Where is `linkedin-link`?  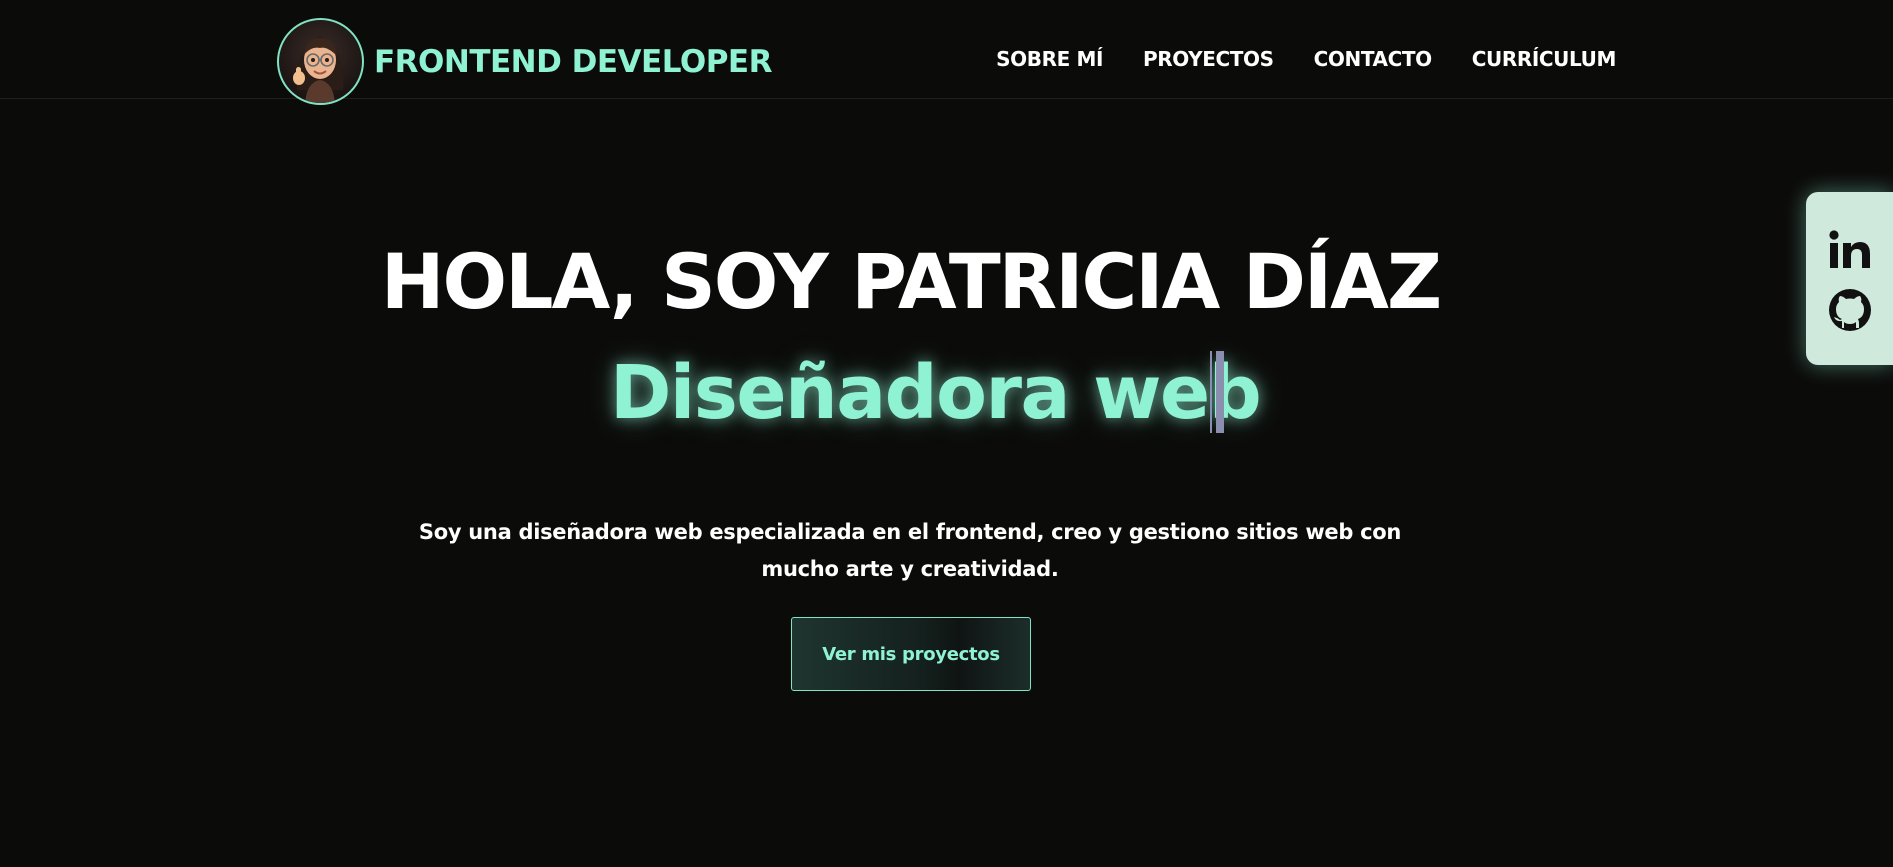
linkedin-link is located at coordinates (1850, 250).